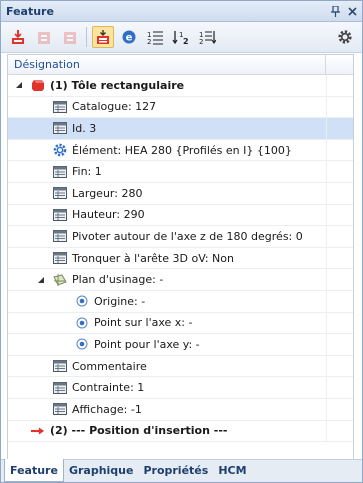  I want to click on tree-row: Affichage: -1, so click(180, 409).